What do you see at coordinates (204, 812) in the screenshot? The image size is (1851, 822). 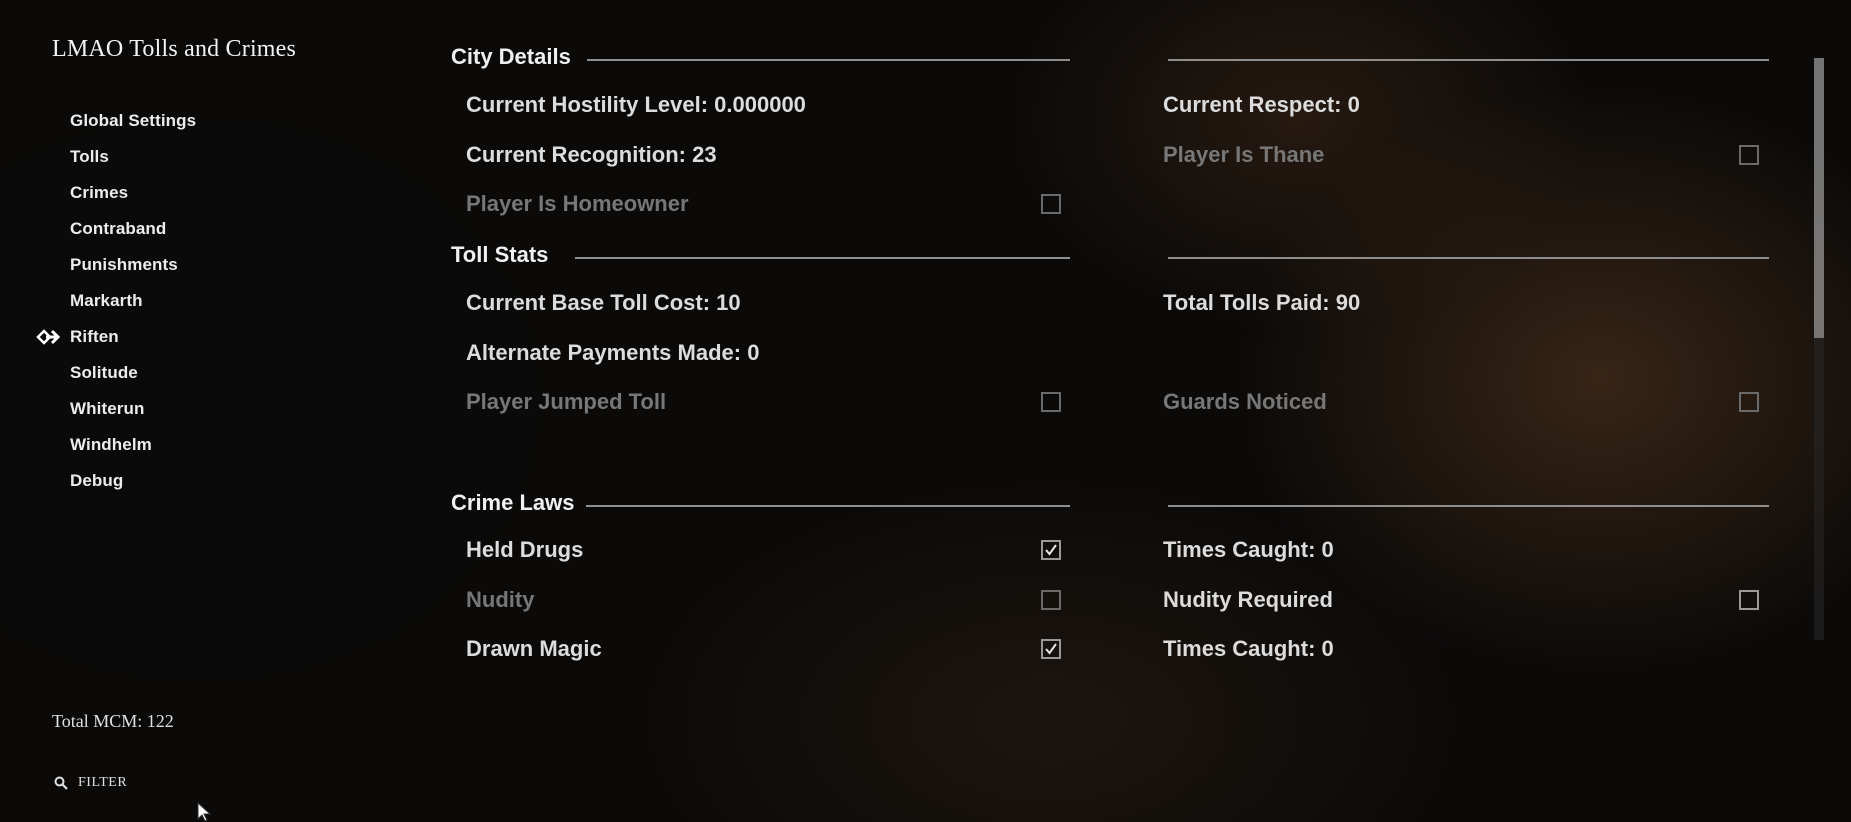 I see `mouse-cursor-icon` at bounding box center [204, 812].